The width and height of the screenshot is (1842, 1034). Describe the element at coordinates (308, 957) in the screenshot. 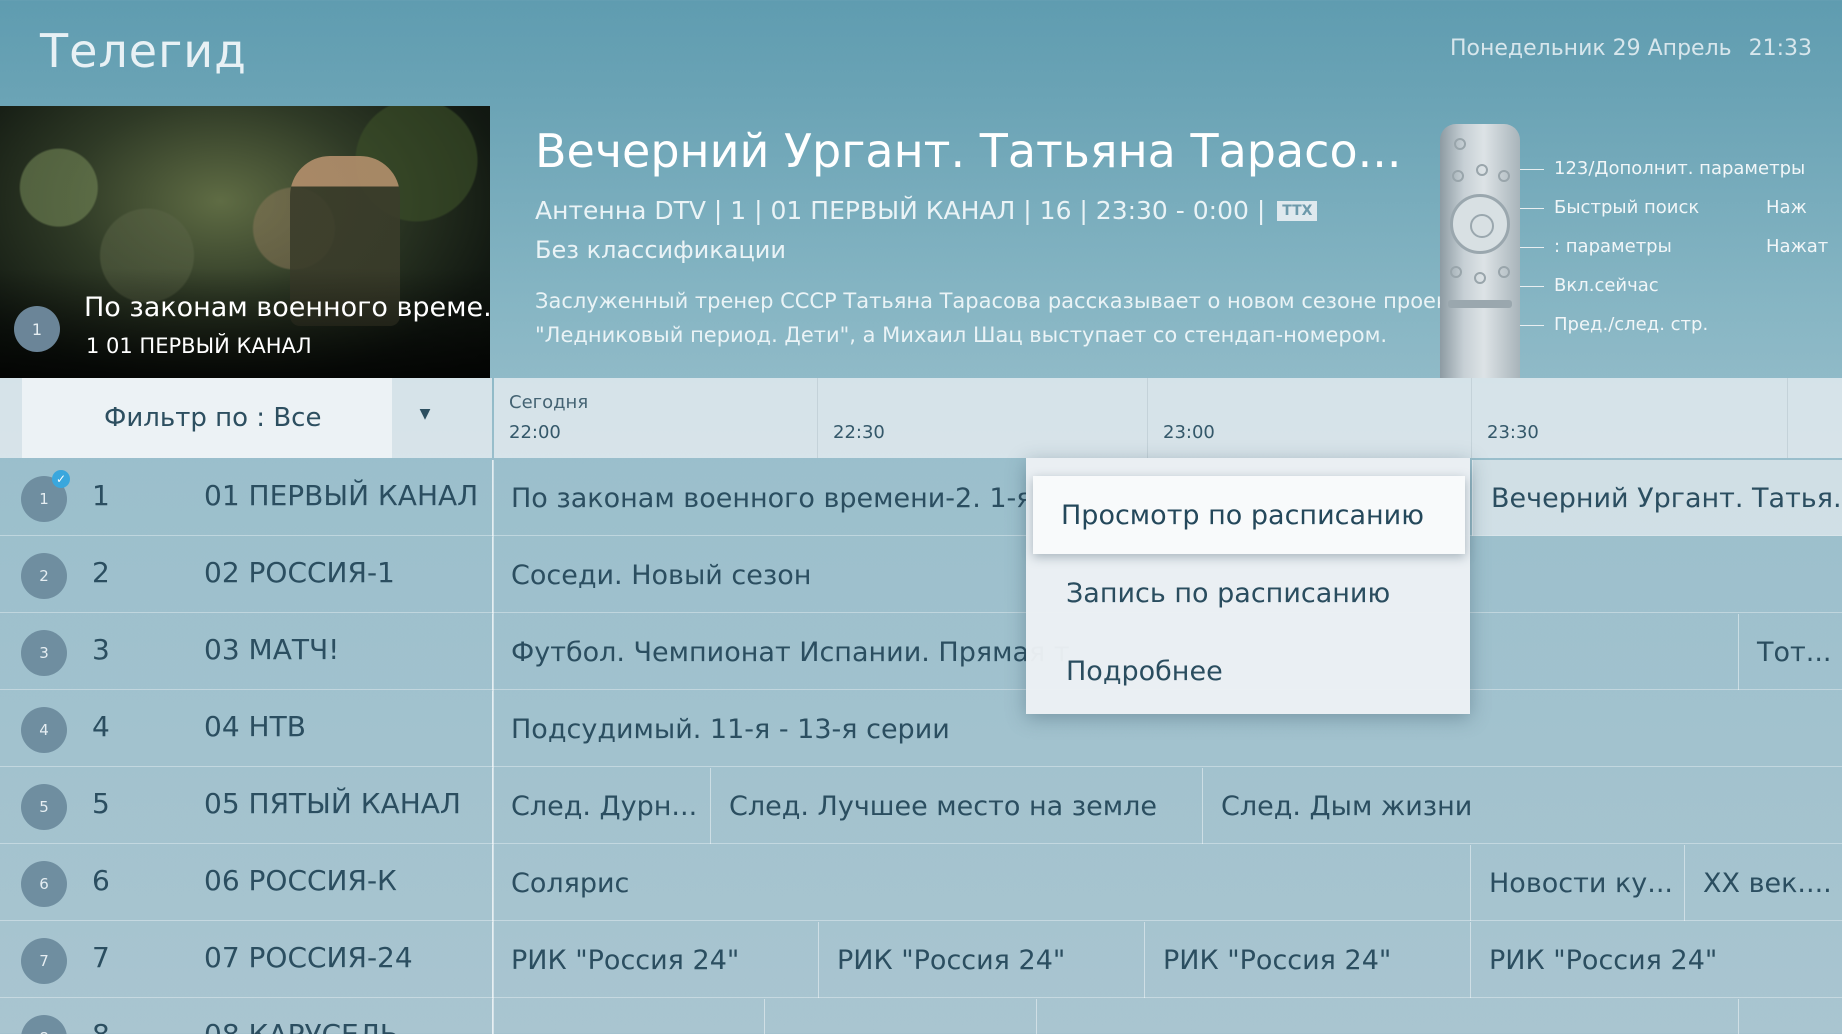

I see `channel-name: 07 РОССИЯ-24` at that location.